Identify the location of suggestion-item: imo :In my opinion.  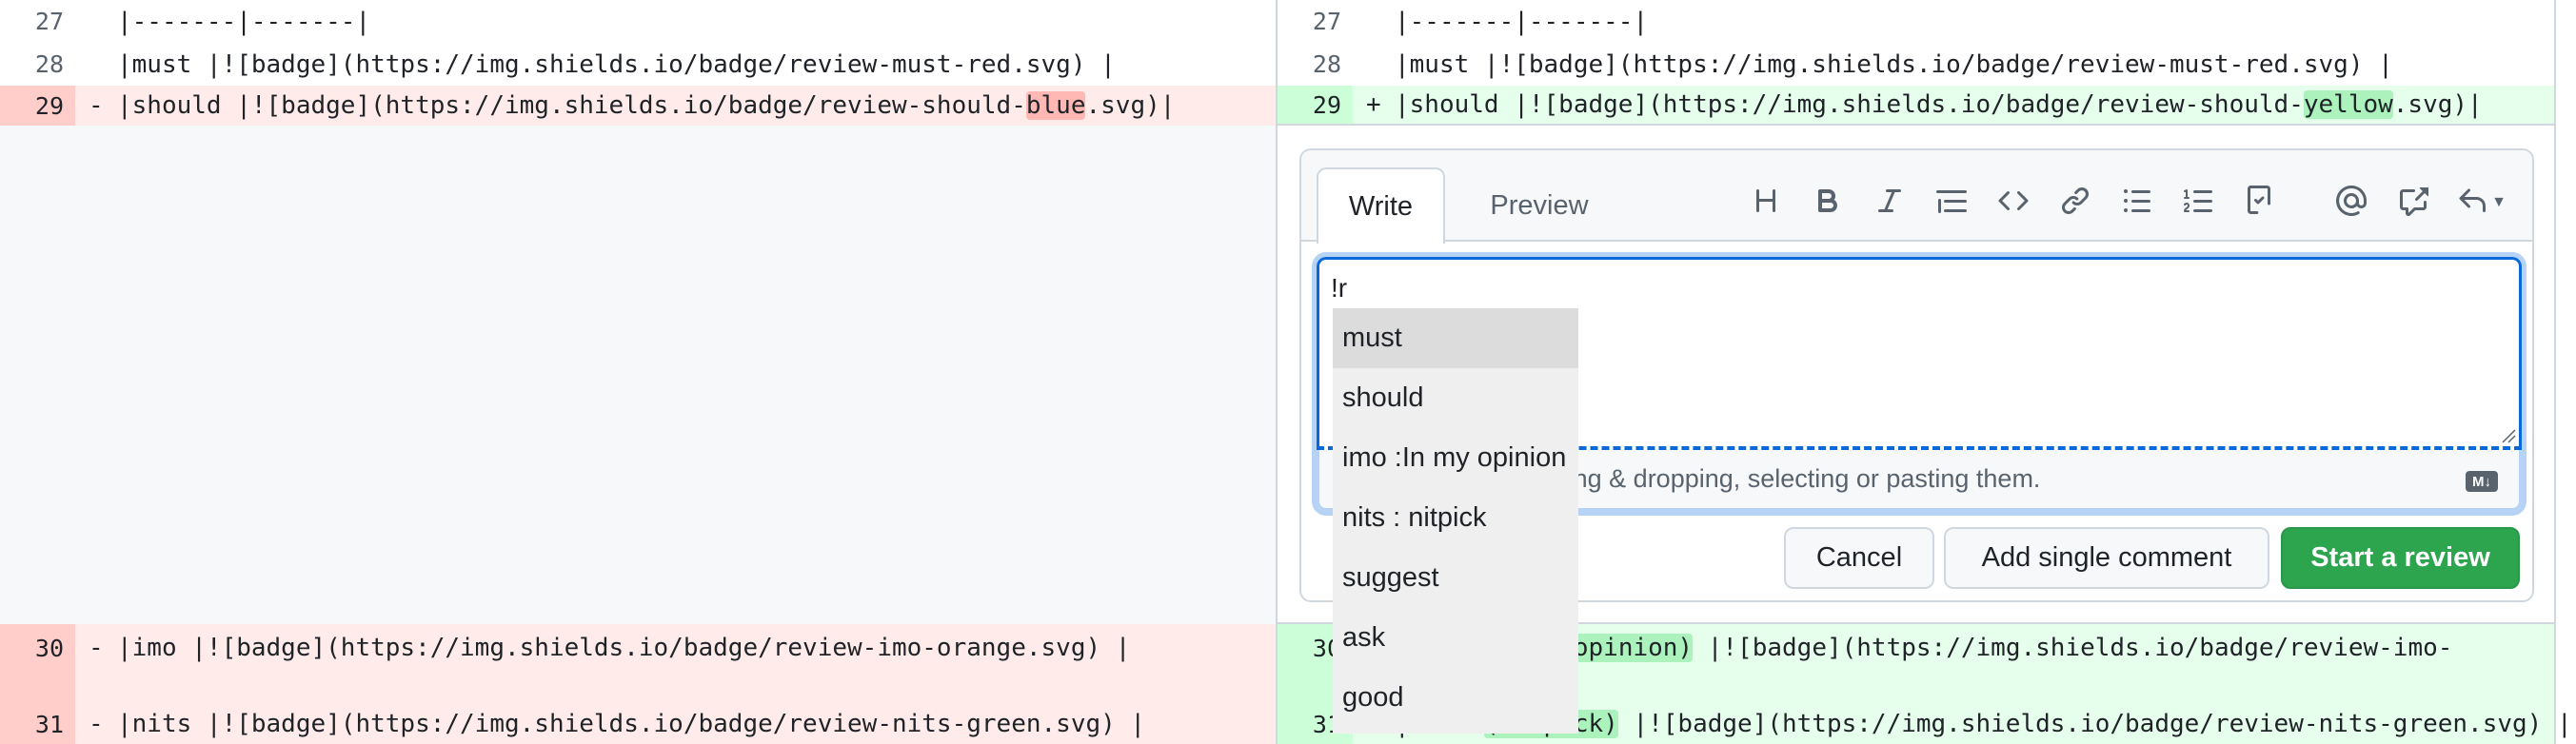
(1455, 458).